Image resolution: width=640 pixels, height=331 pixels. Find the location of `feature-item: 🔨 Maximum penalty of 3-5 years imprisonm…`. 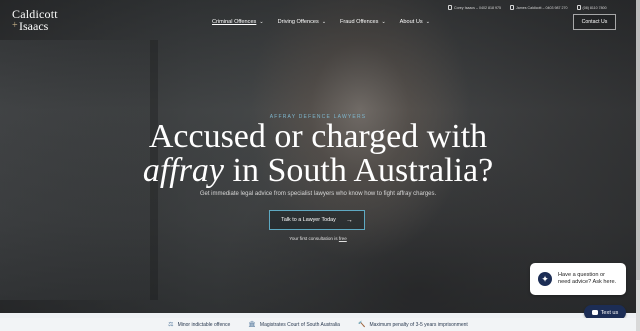

feature-item: 🔨 Maximum penalty of 3-5 years imprisonm… is located at coordinates (412, 325).